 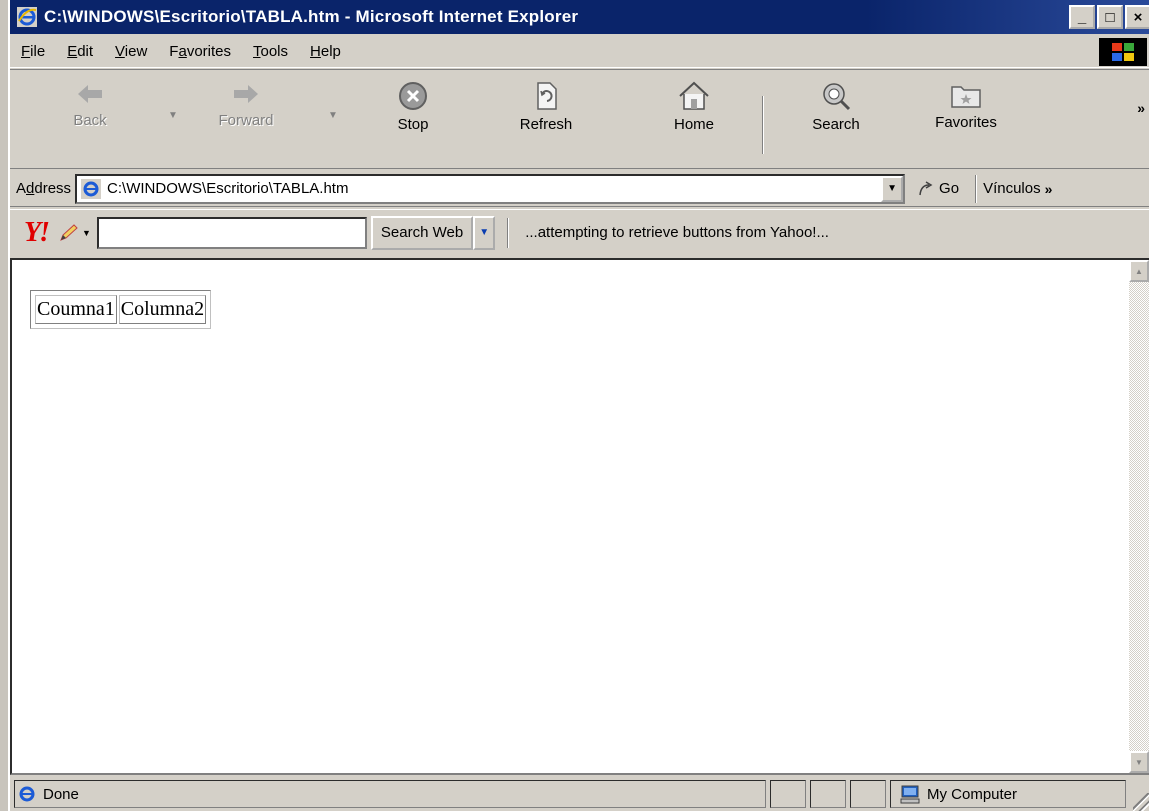 What do you see at coordinates (136, 51) in the screenshot?
I see `menu-view-label: iew` at bounding box center [136, 51].